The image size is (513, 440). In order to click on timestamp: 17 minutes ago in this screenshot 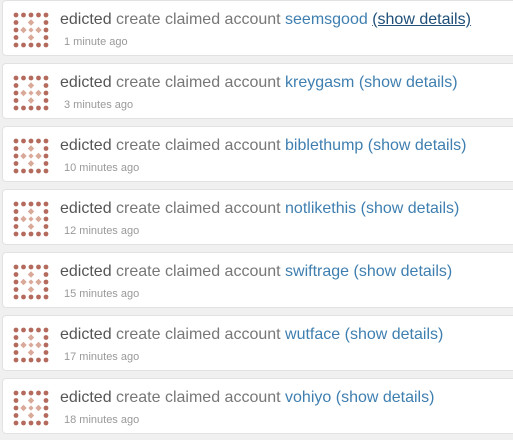, I will do `click(102, 357)`.